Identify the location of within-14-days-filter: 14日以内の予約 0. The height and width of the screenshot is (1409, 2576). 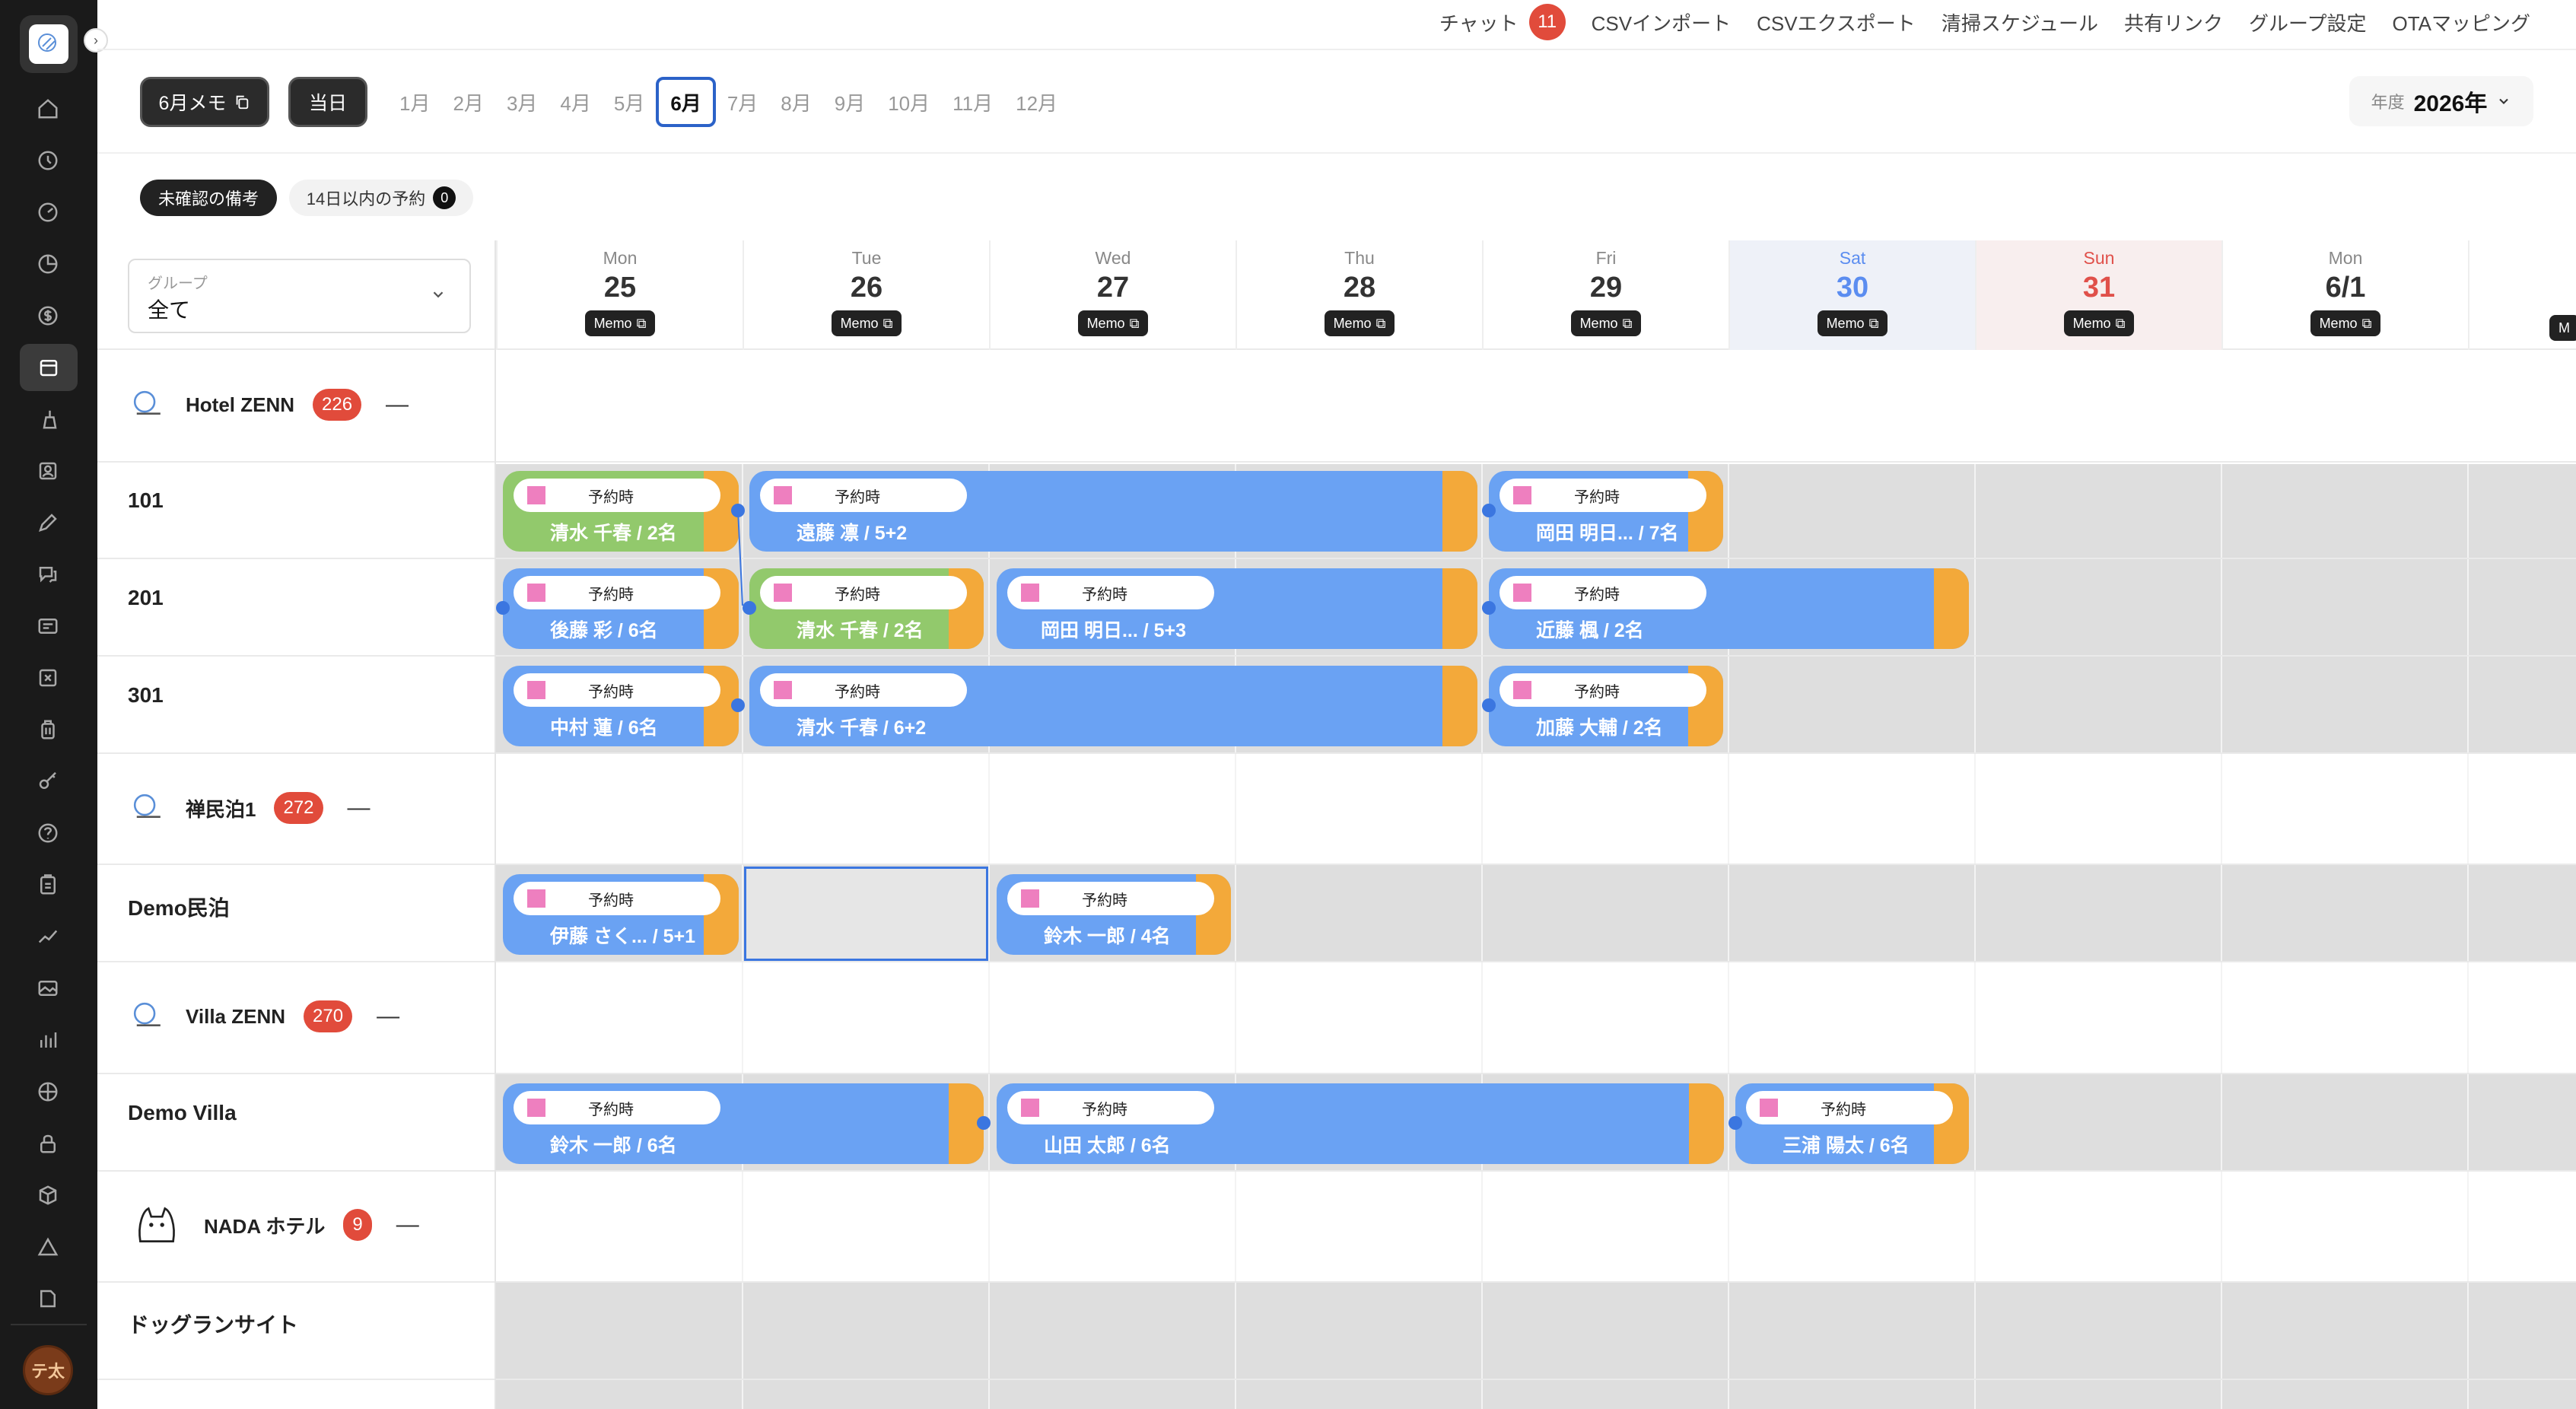
(381, 198).